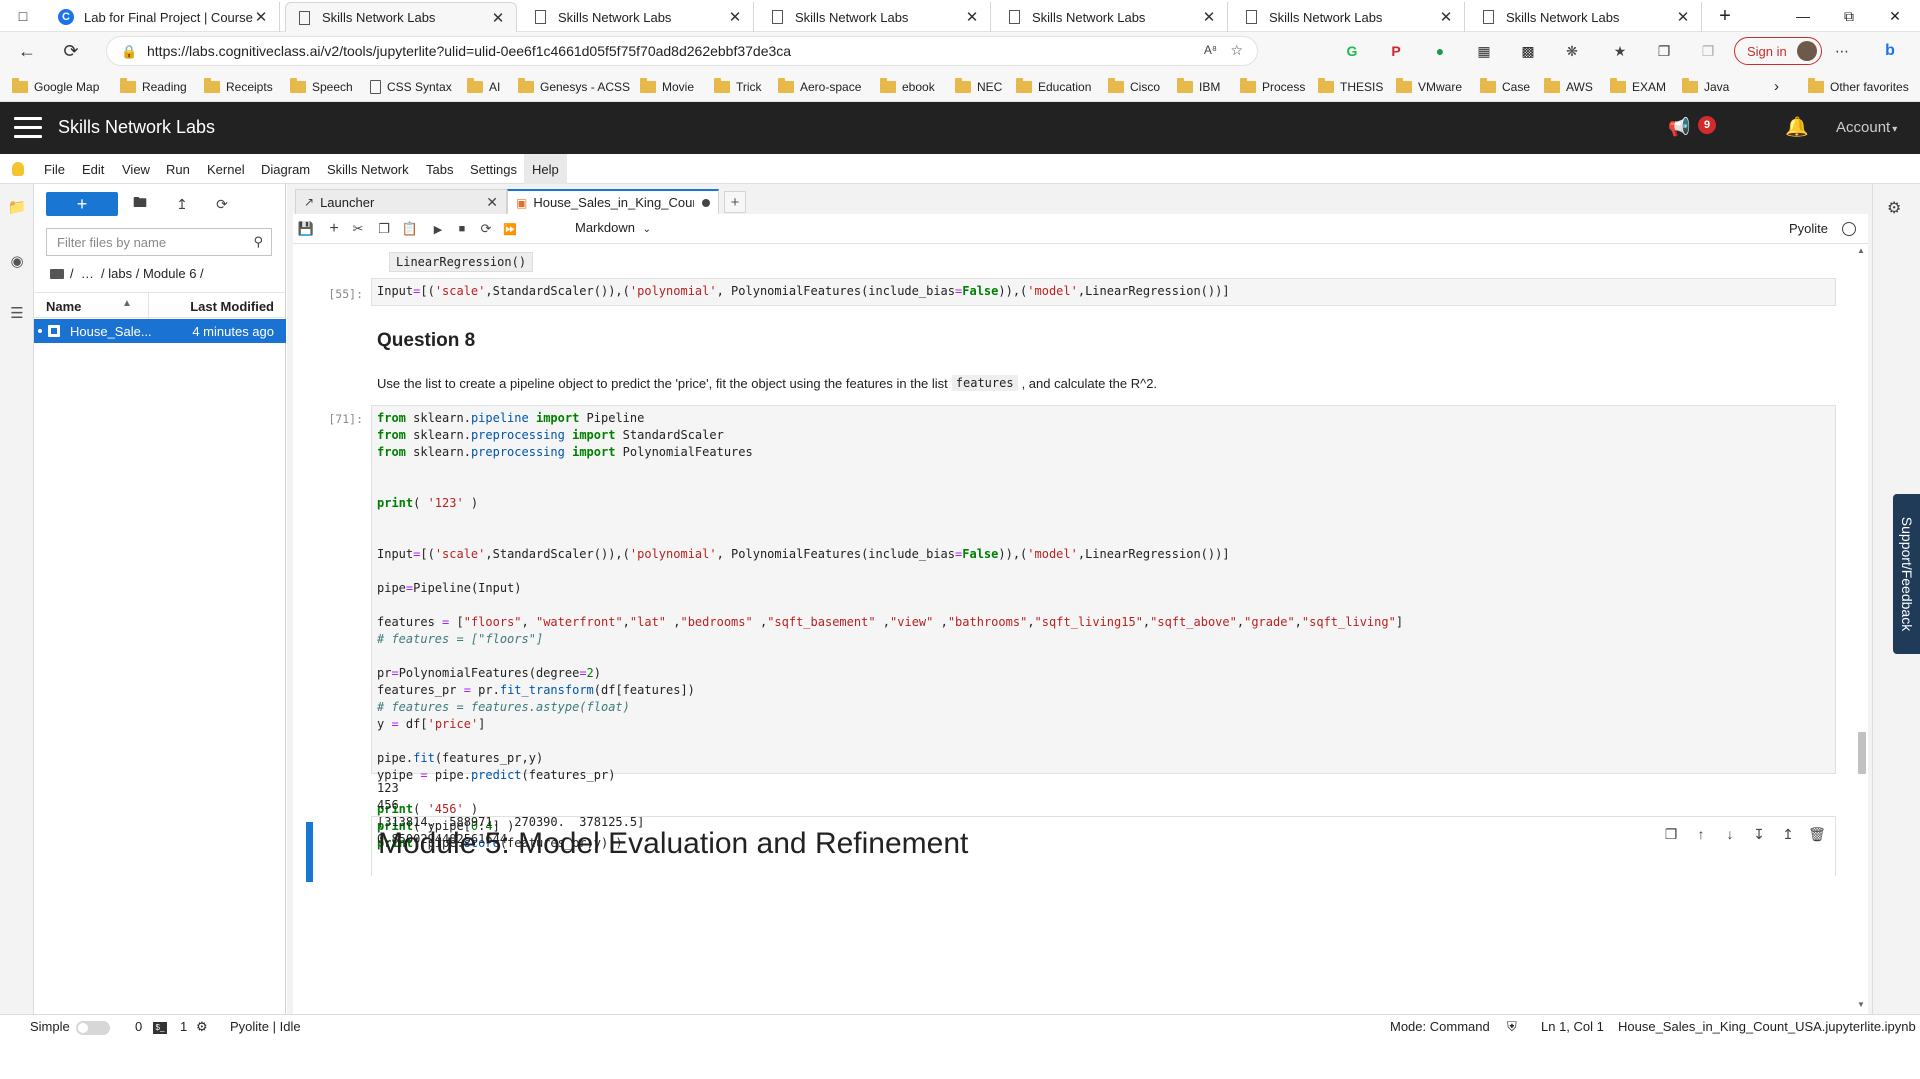 The width and height of the screenshot is (1920, 1079). What do you see at coordinates (28, 128) in the screenshot?
I see `hamburger-menu-icon` at bounding box center [28, 128].